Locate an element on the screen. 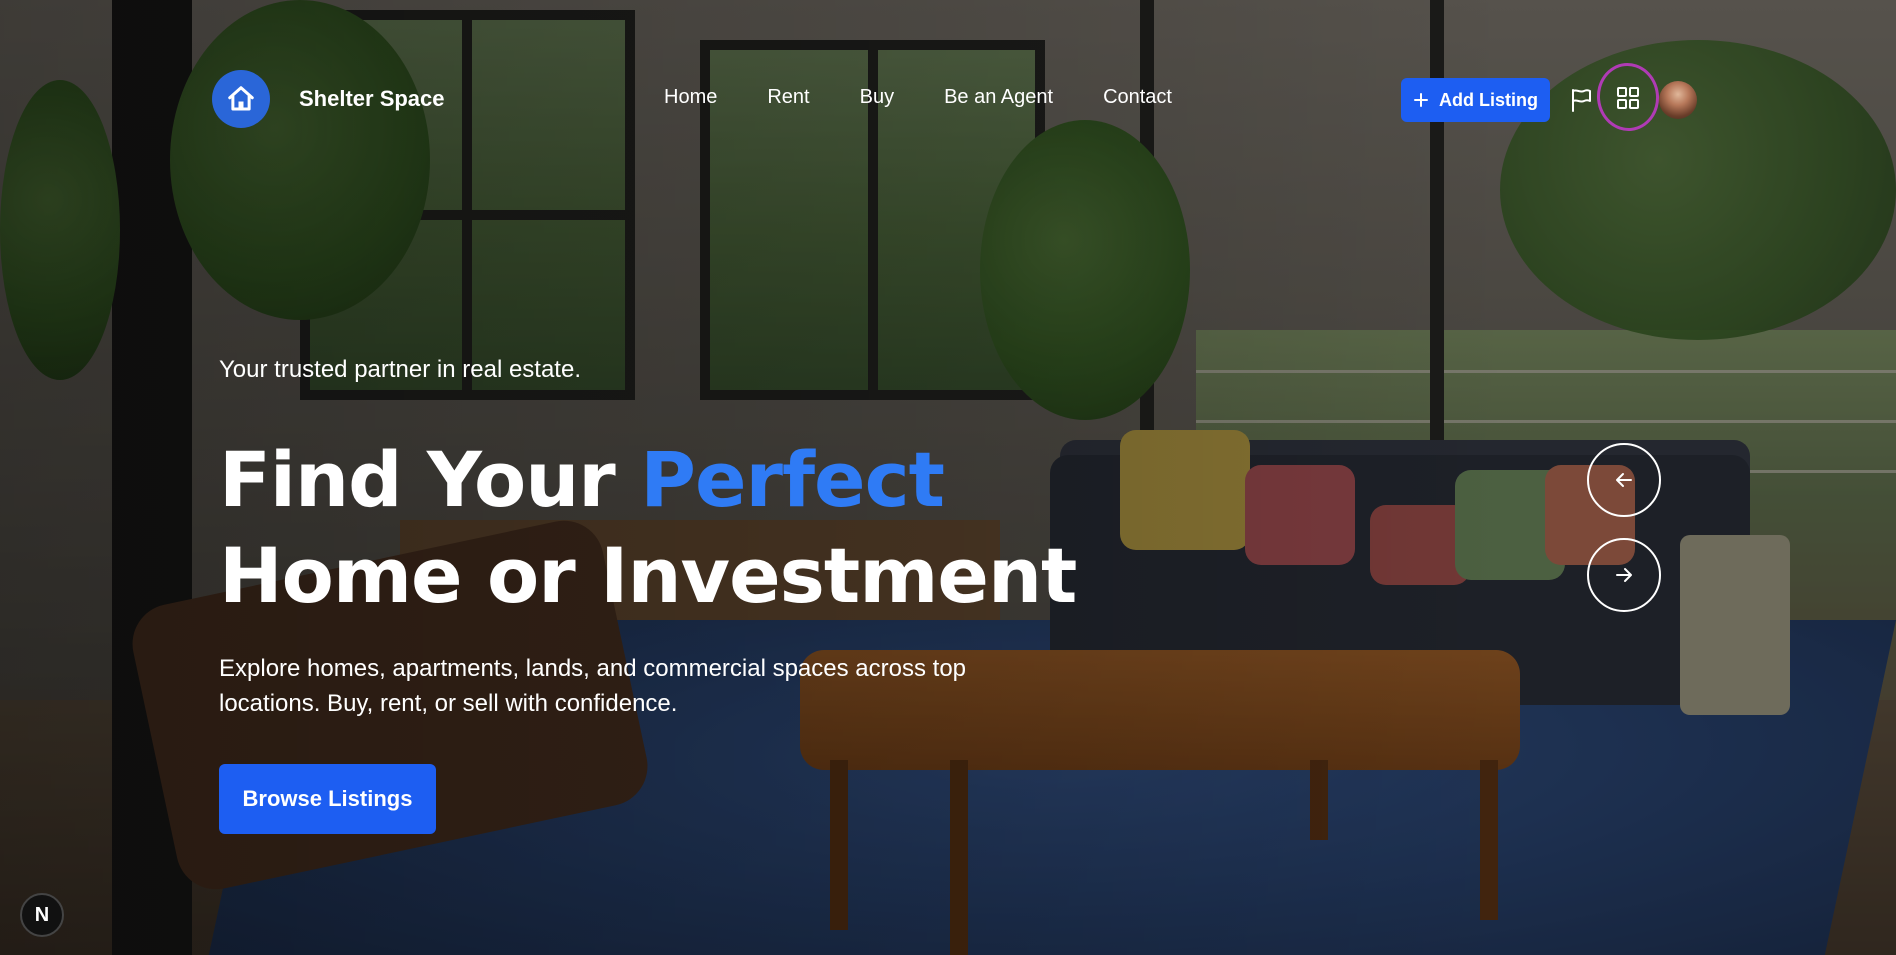  logo is located at coordinates (241, 99).